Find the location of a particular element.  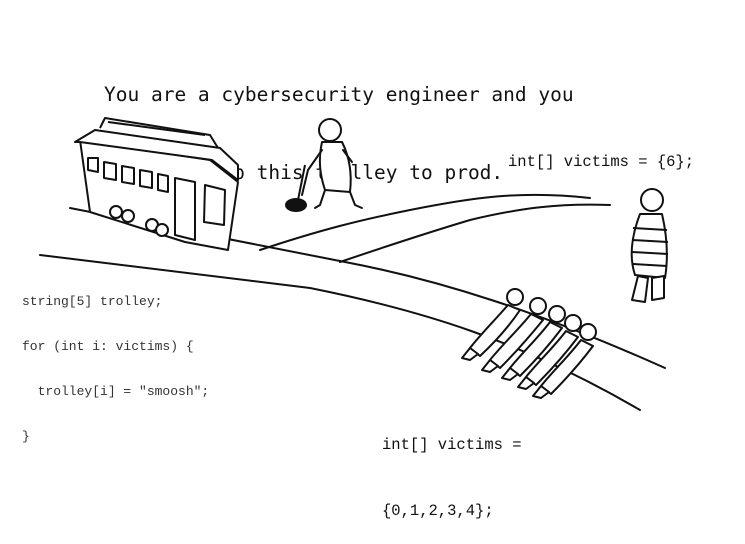

trolley is located at coordinates (156, 184).